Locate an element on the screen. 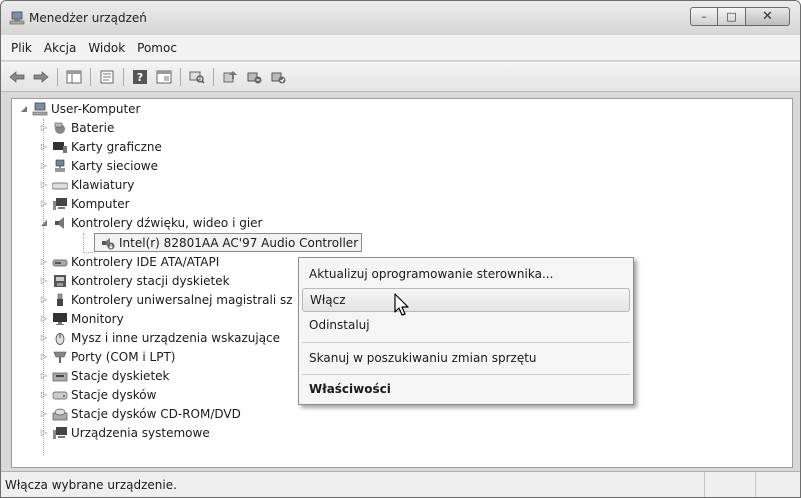  tree-item-label: Karty sieciowe is located at coordinates (115, 165).